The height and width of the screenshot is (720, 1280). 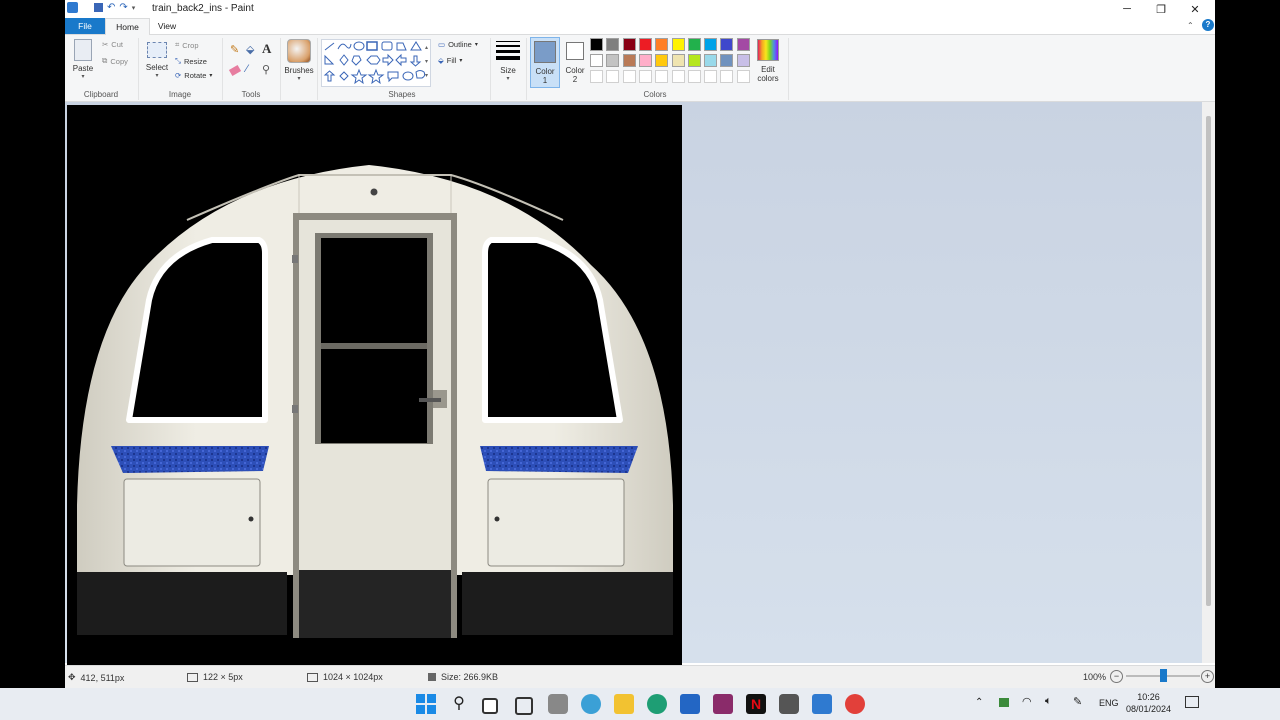 What do you see at coordinates (690, 704) in the screenshot?
I see `store-icon` at bounding box center [690, 704].